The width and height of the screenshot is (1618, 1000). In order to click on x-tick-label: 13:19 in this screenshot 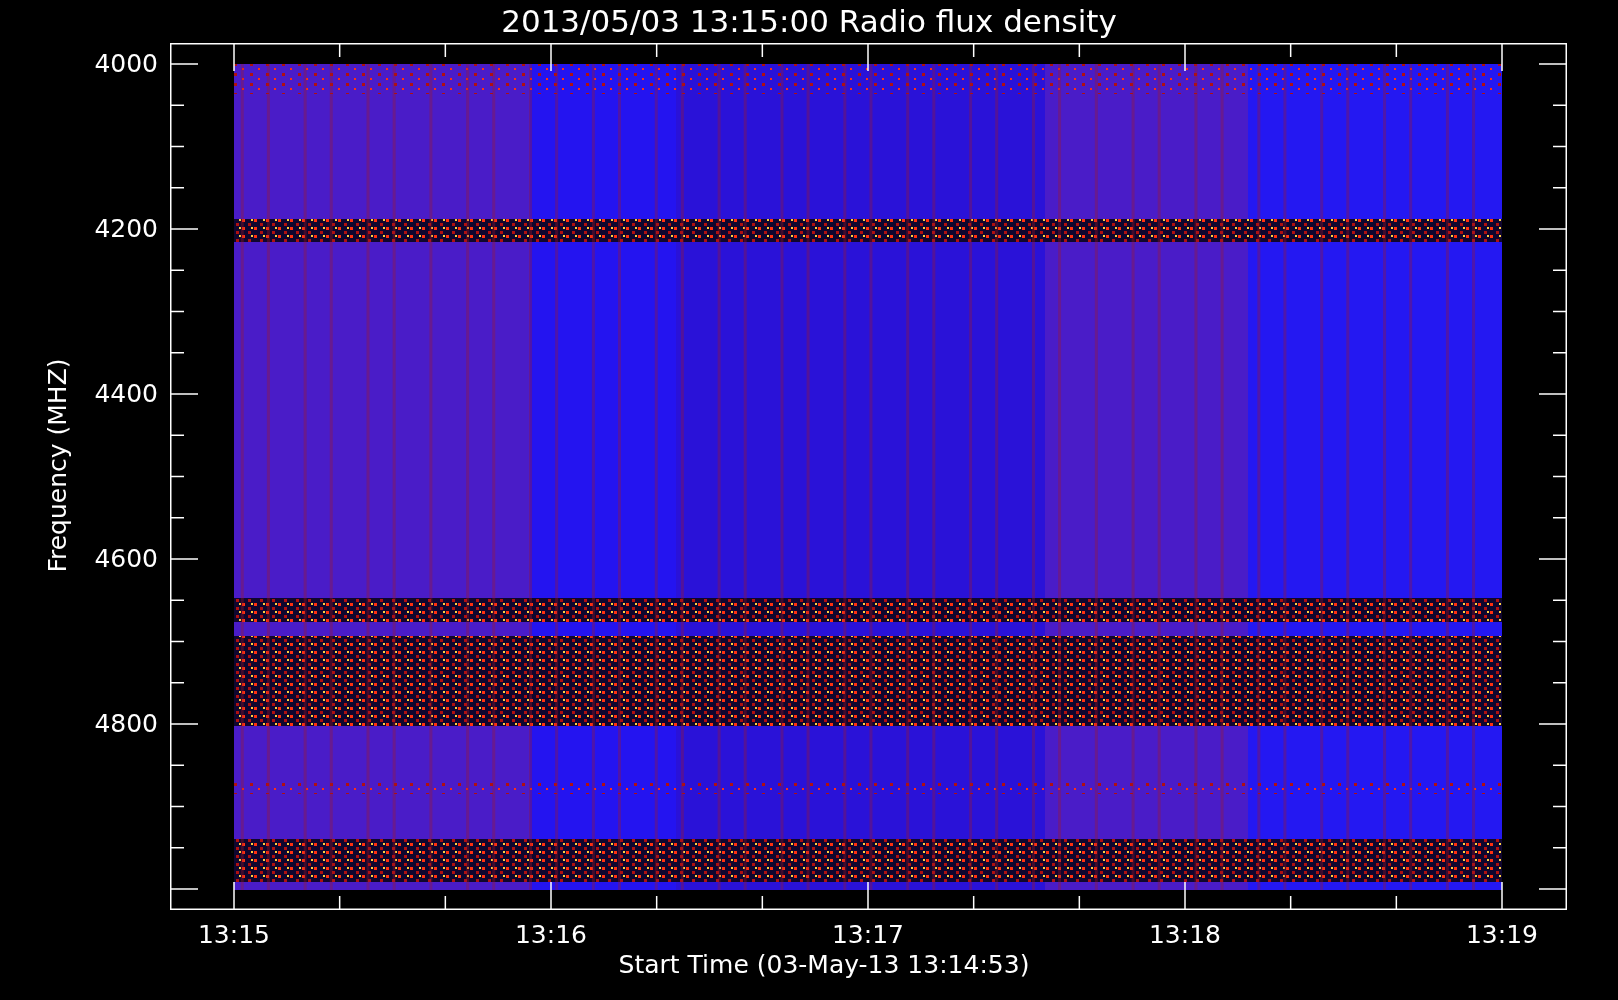, I will do `click(1501, 934)`.